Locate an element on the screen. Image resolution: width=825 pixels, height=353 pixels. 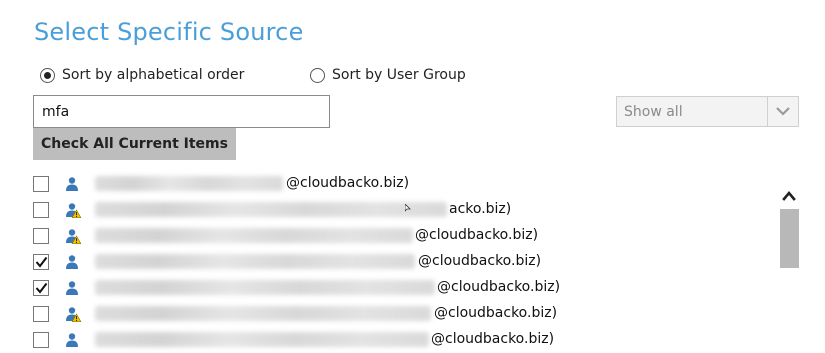
sort-alphabetical-option: Sort by alphabetical order is located at coordinates (142, 75).